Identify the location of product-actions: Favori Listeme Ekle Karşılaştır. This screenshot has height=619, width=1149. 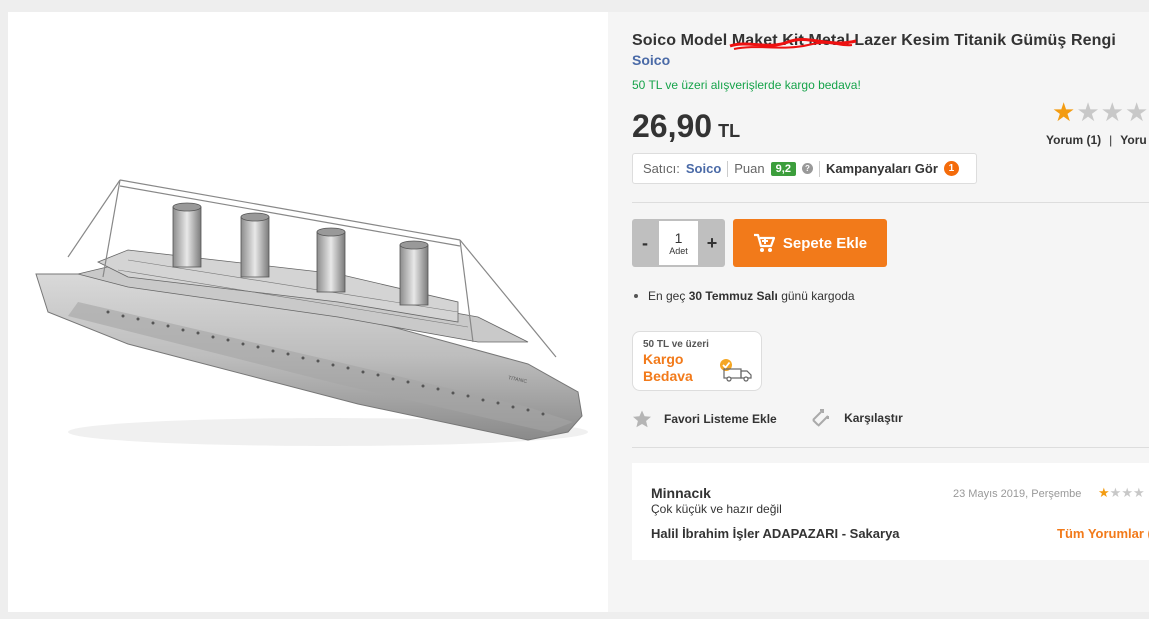
(782, 419).